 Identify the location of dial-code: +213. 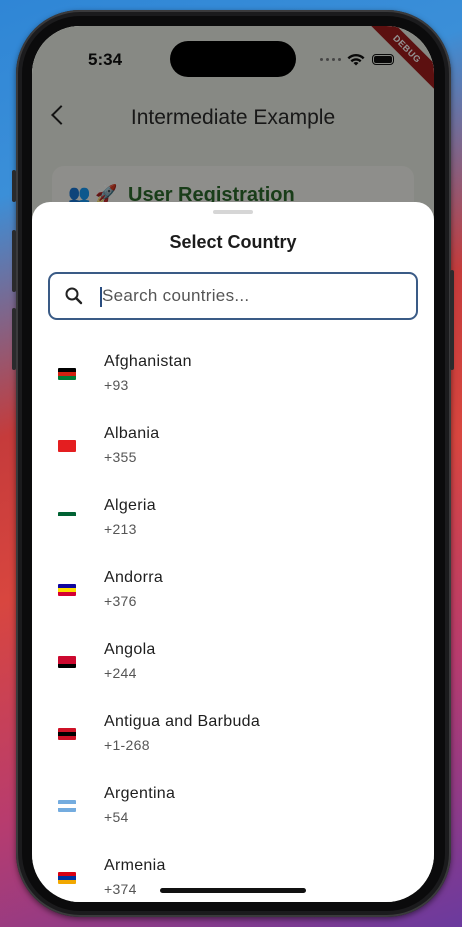
(120, 529).